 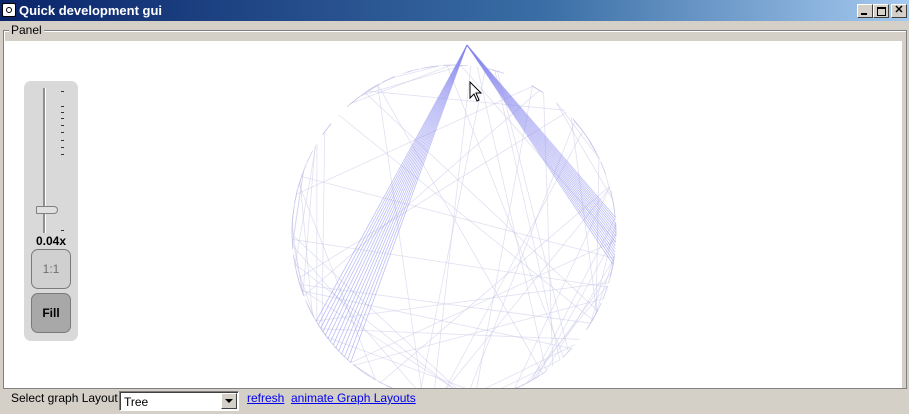 I want to click on window-title: Quick development gui, so click(x=91, y=10).